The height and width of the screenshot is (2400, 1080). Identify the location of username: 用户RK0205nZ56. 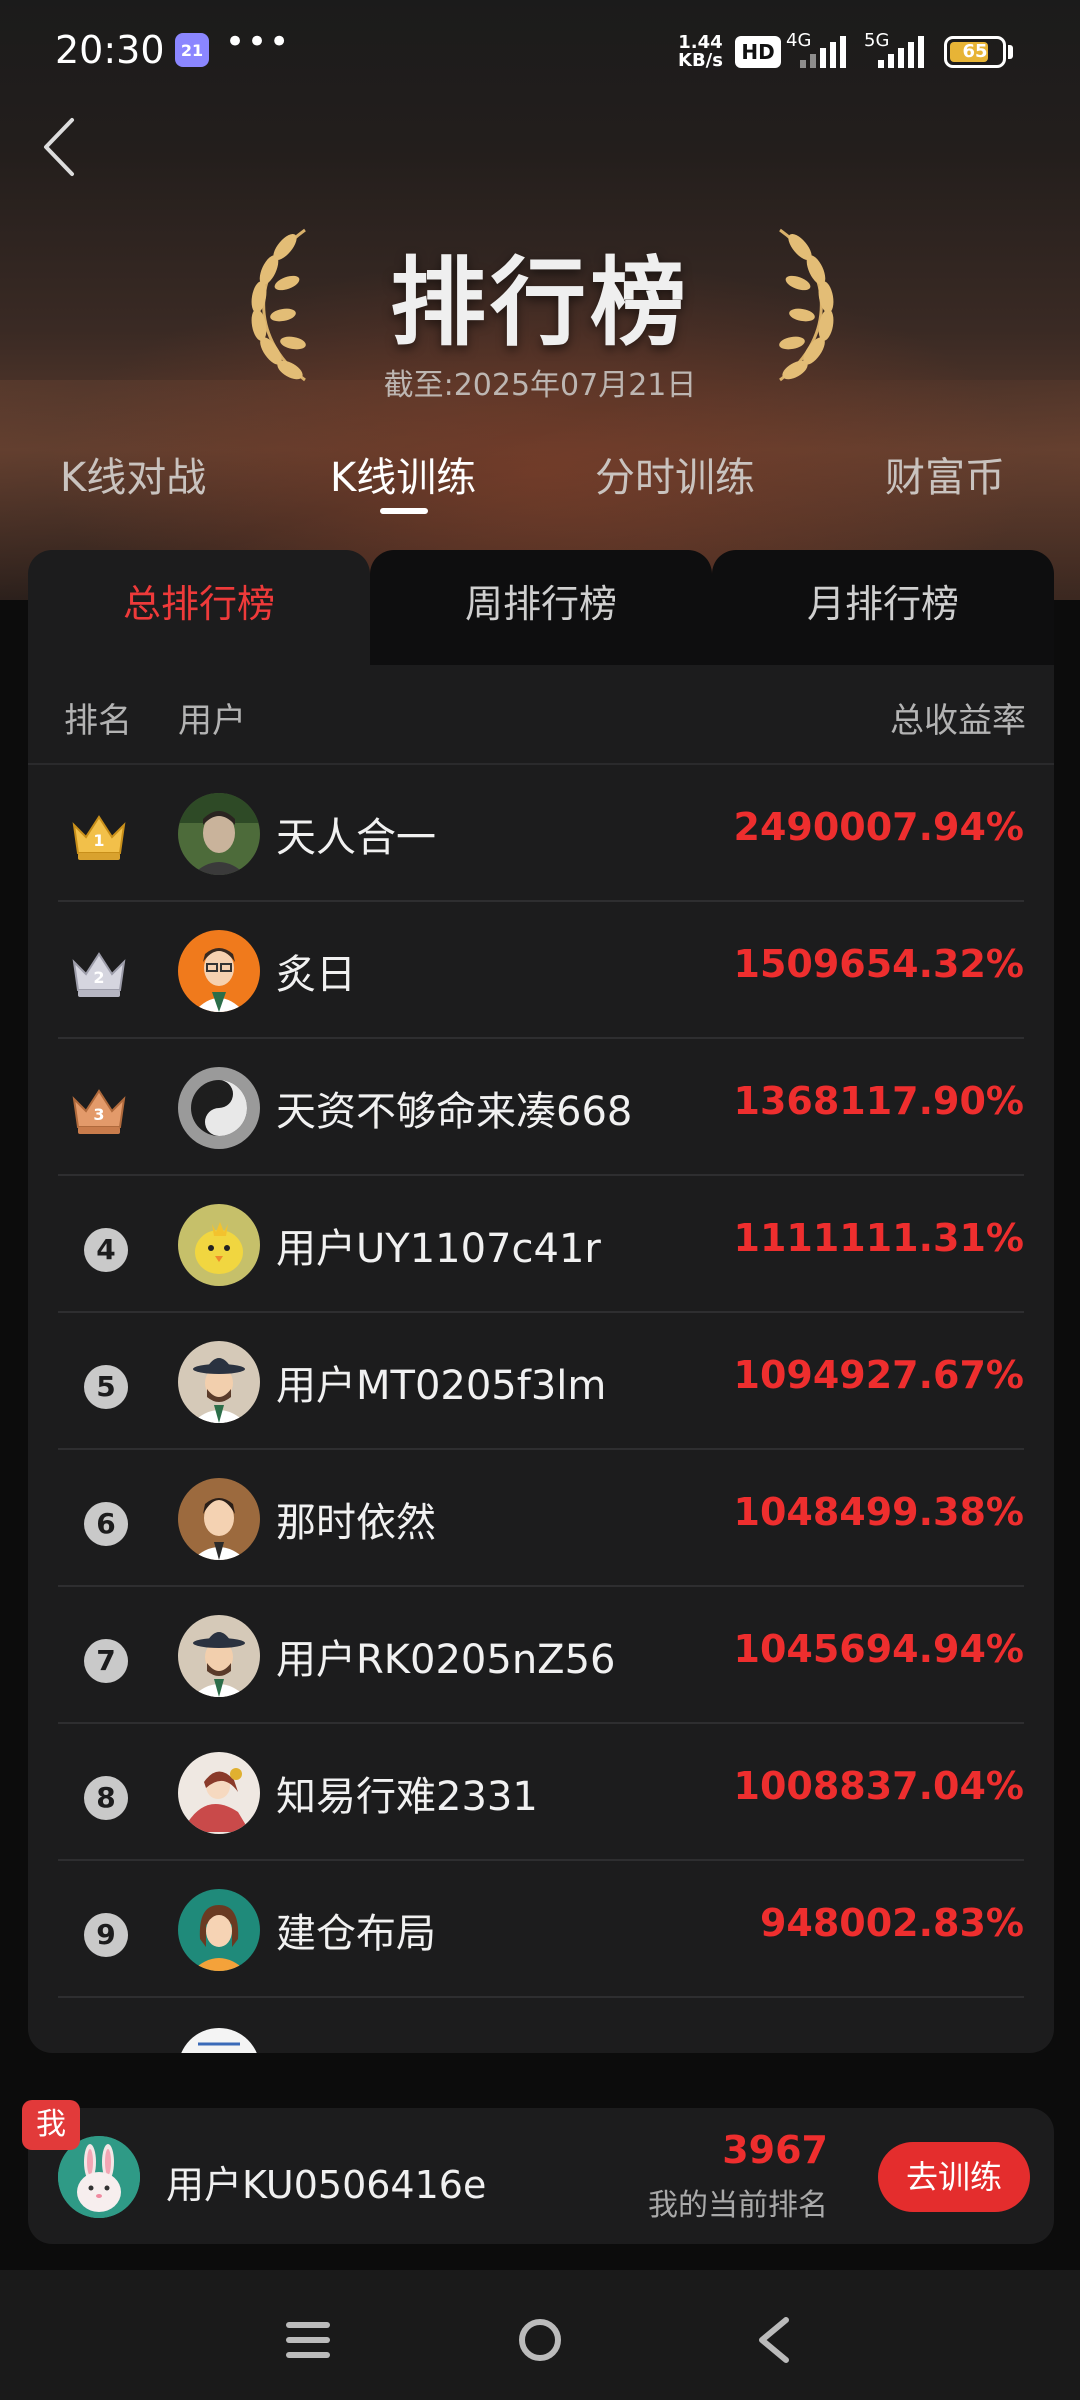
(446, 1660).